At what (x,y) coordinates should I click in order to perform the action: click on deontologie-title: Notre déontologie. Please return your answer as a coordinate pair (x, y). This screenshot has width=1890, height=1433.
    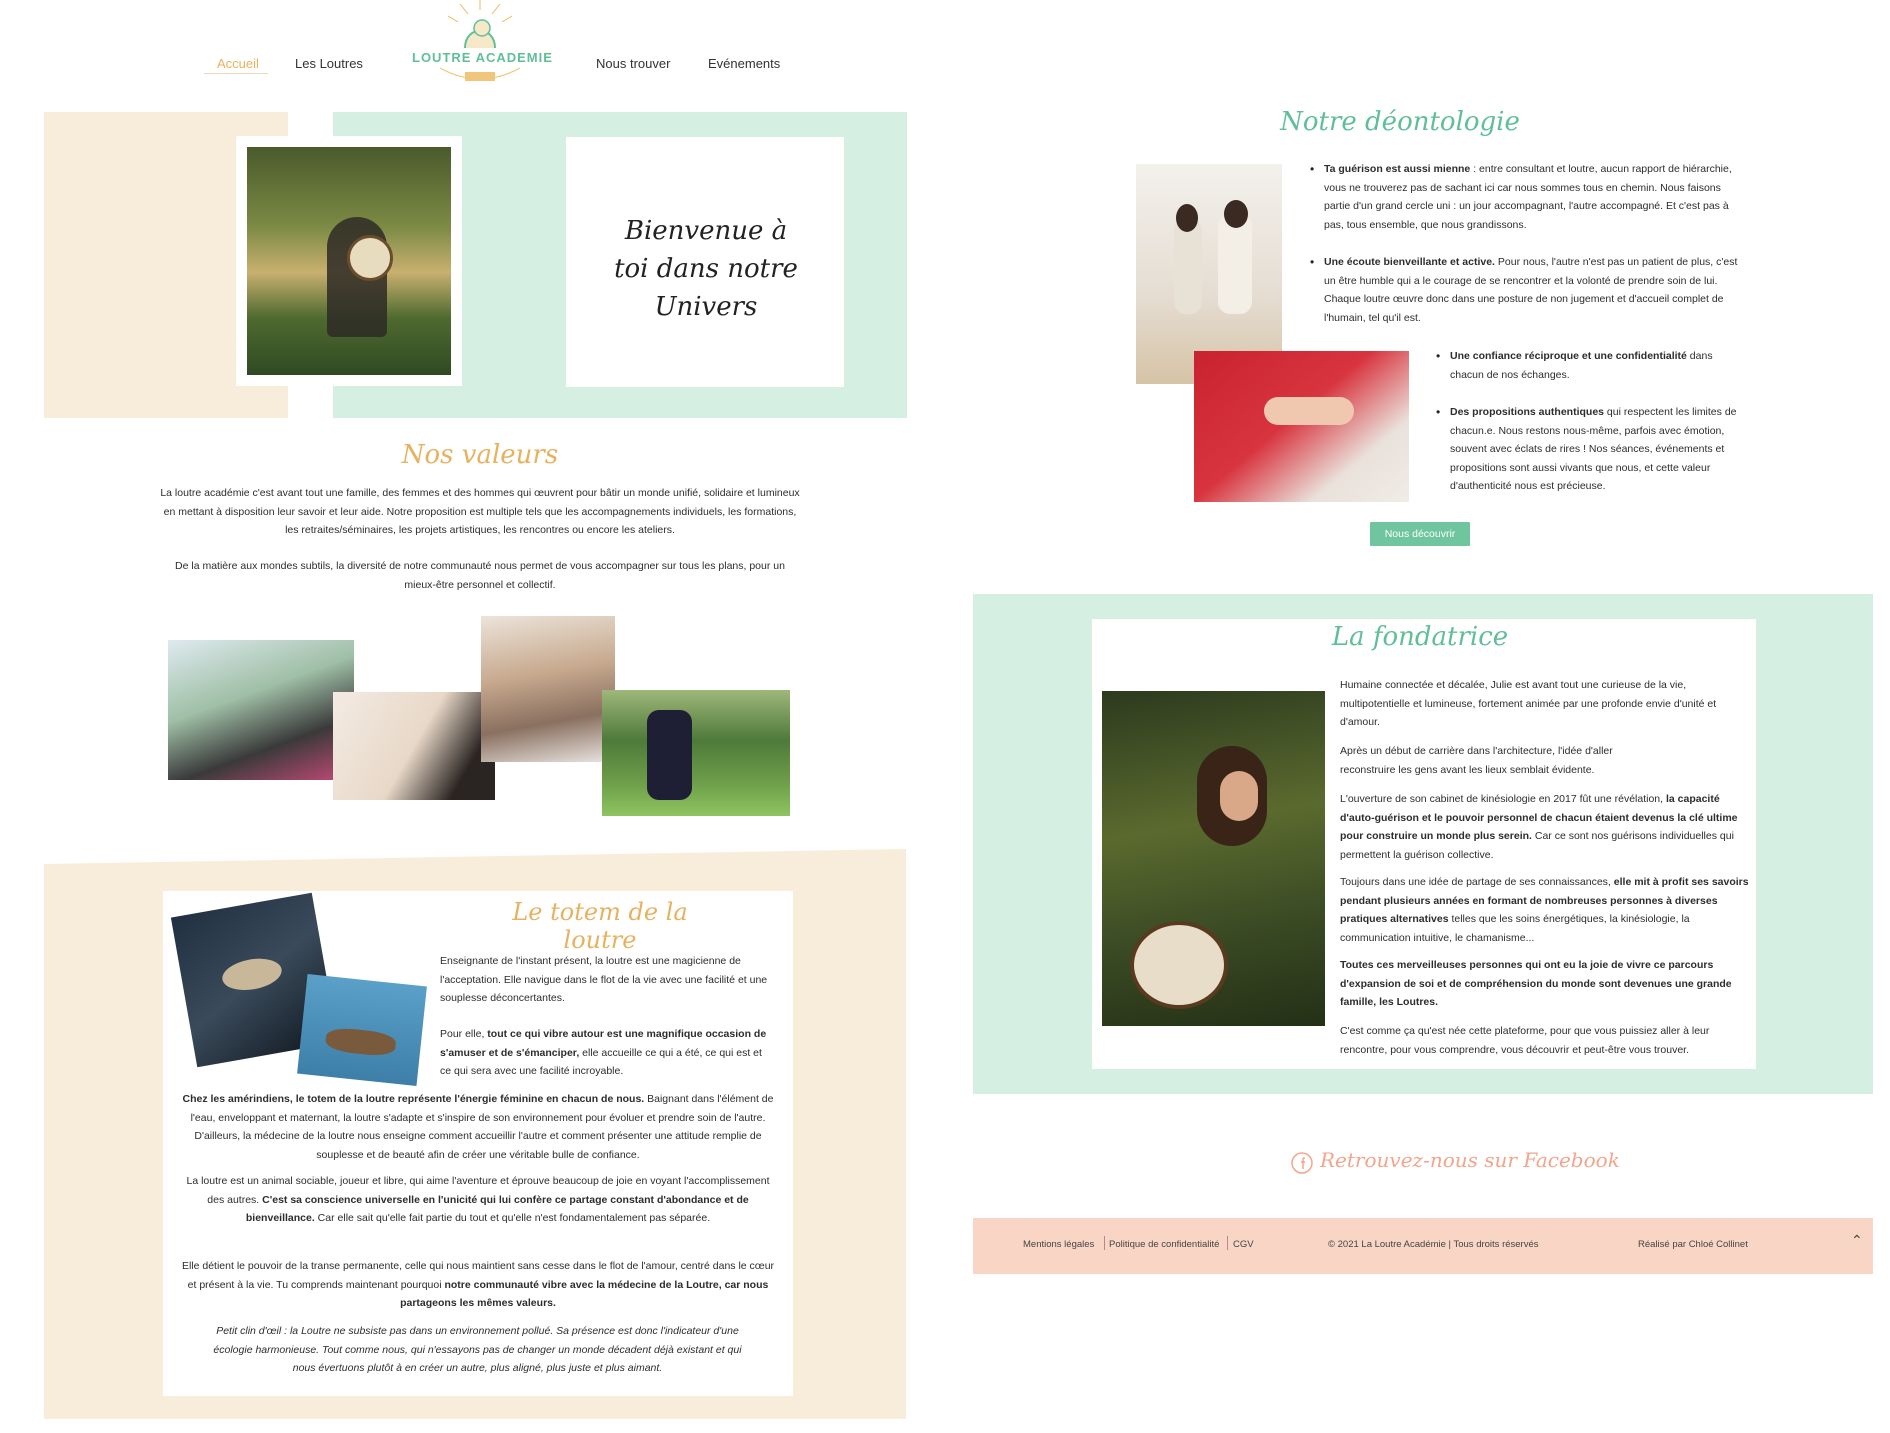
    Looking at the image, I should click on (1400, 122).